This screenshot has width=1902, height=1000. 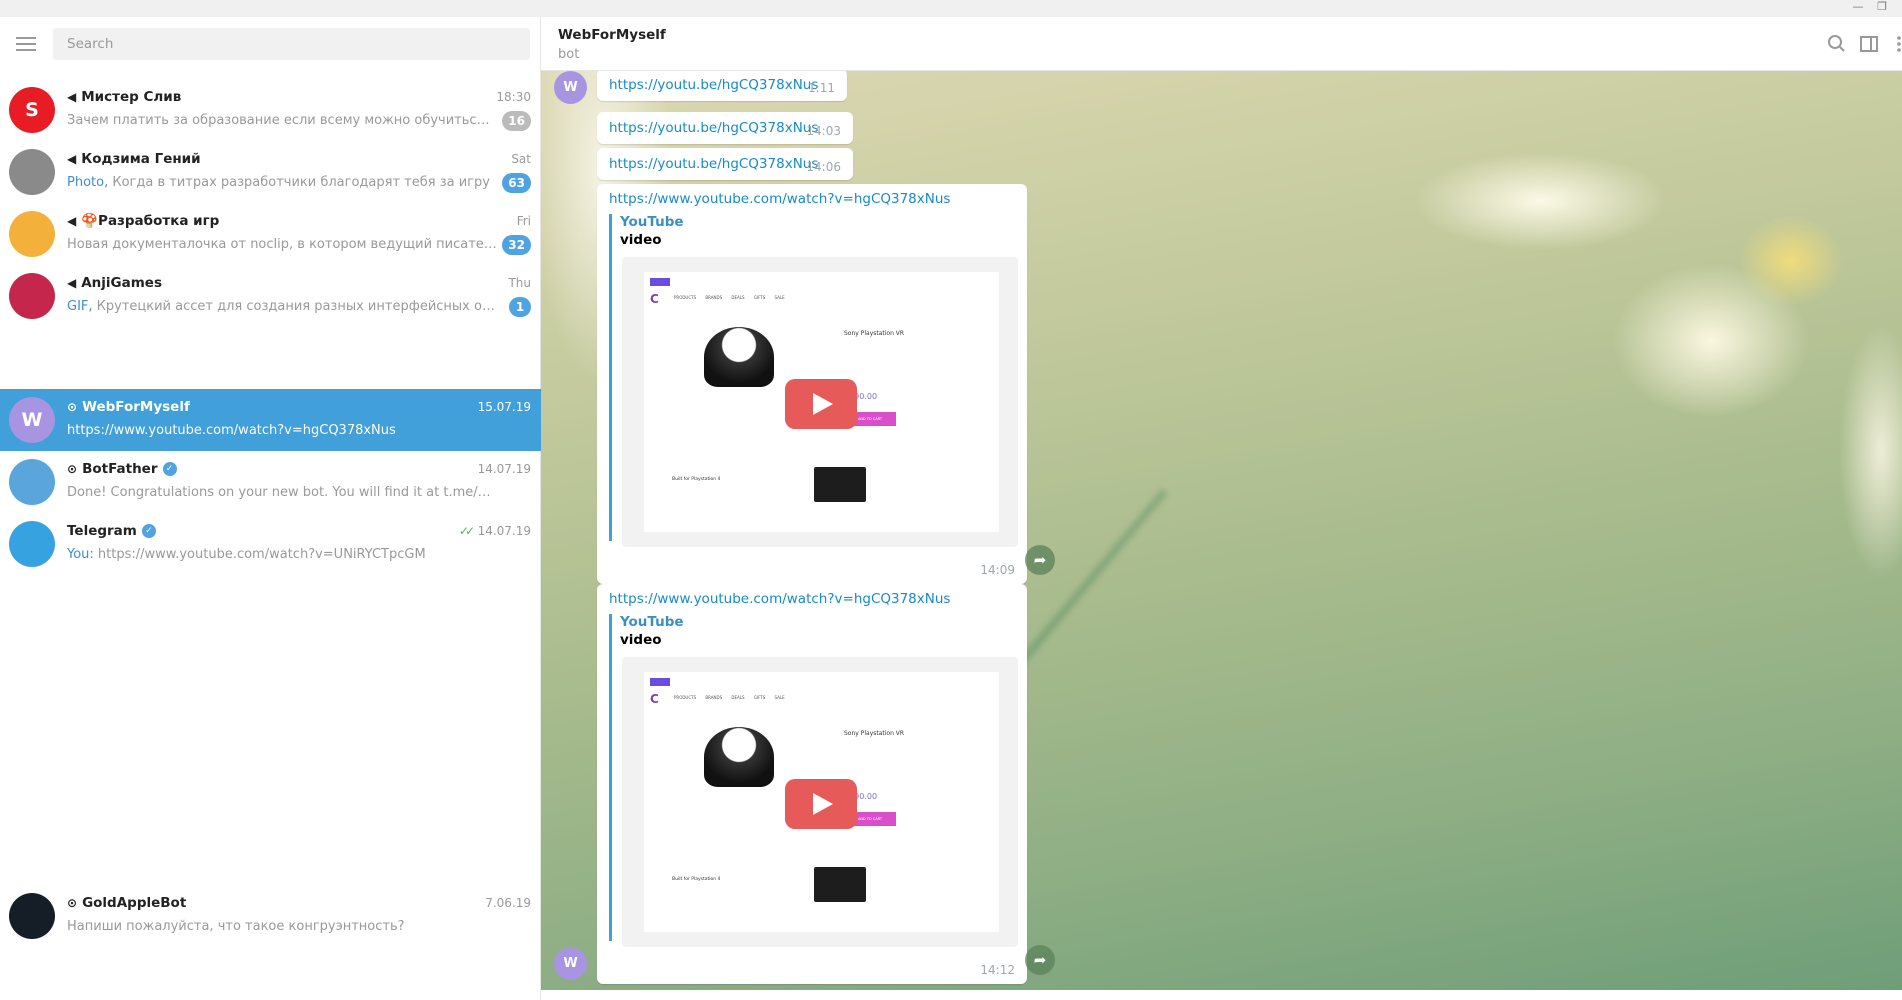 I want to click on message-bubble: https://youtu.be/hgCQ378xNus 1:11, so click(x=722, y=86).